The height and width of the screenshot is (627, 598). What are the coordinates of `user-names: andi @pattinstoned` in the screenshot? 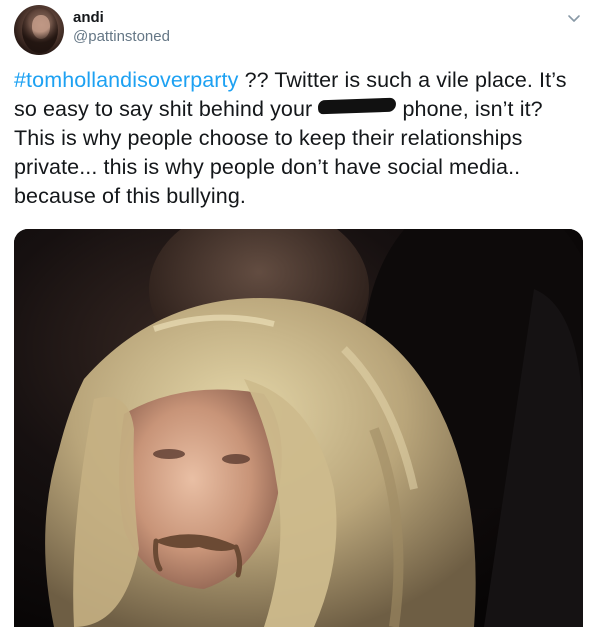 It's located at (121, 28).